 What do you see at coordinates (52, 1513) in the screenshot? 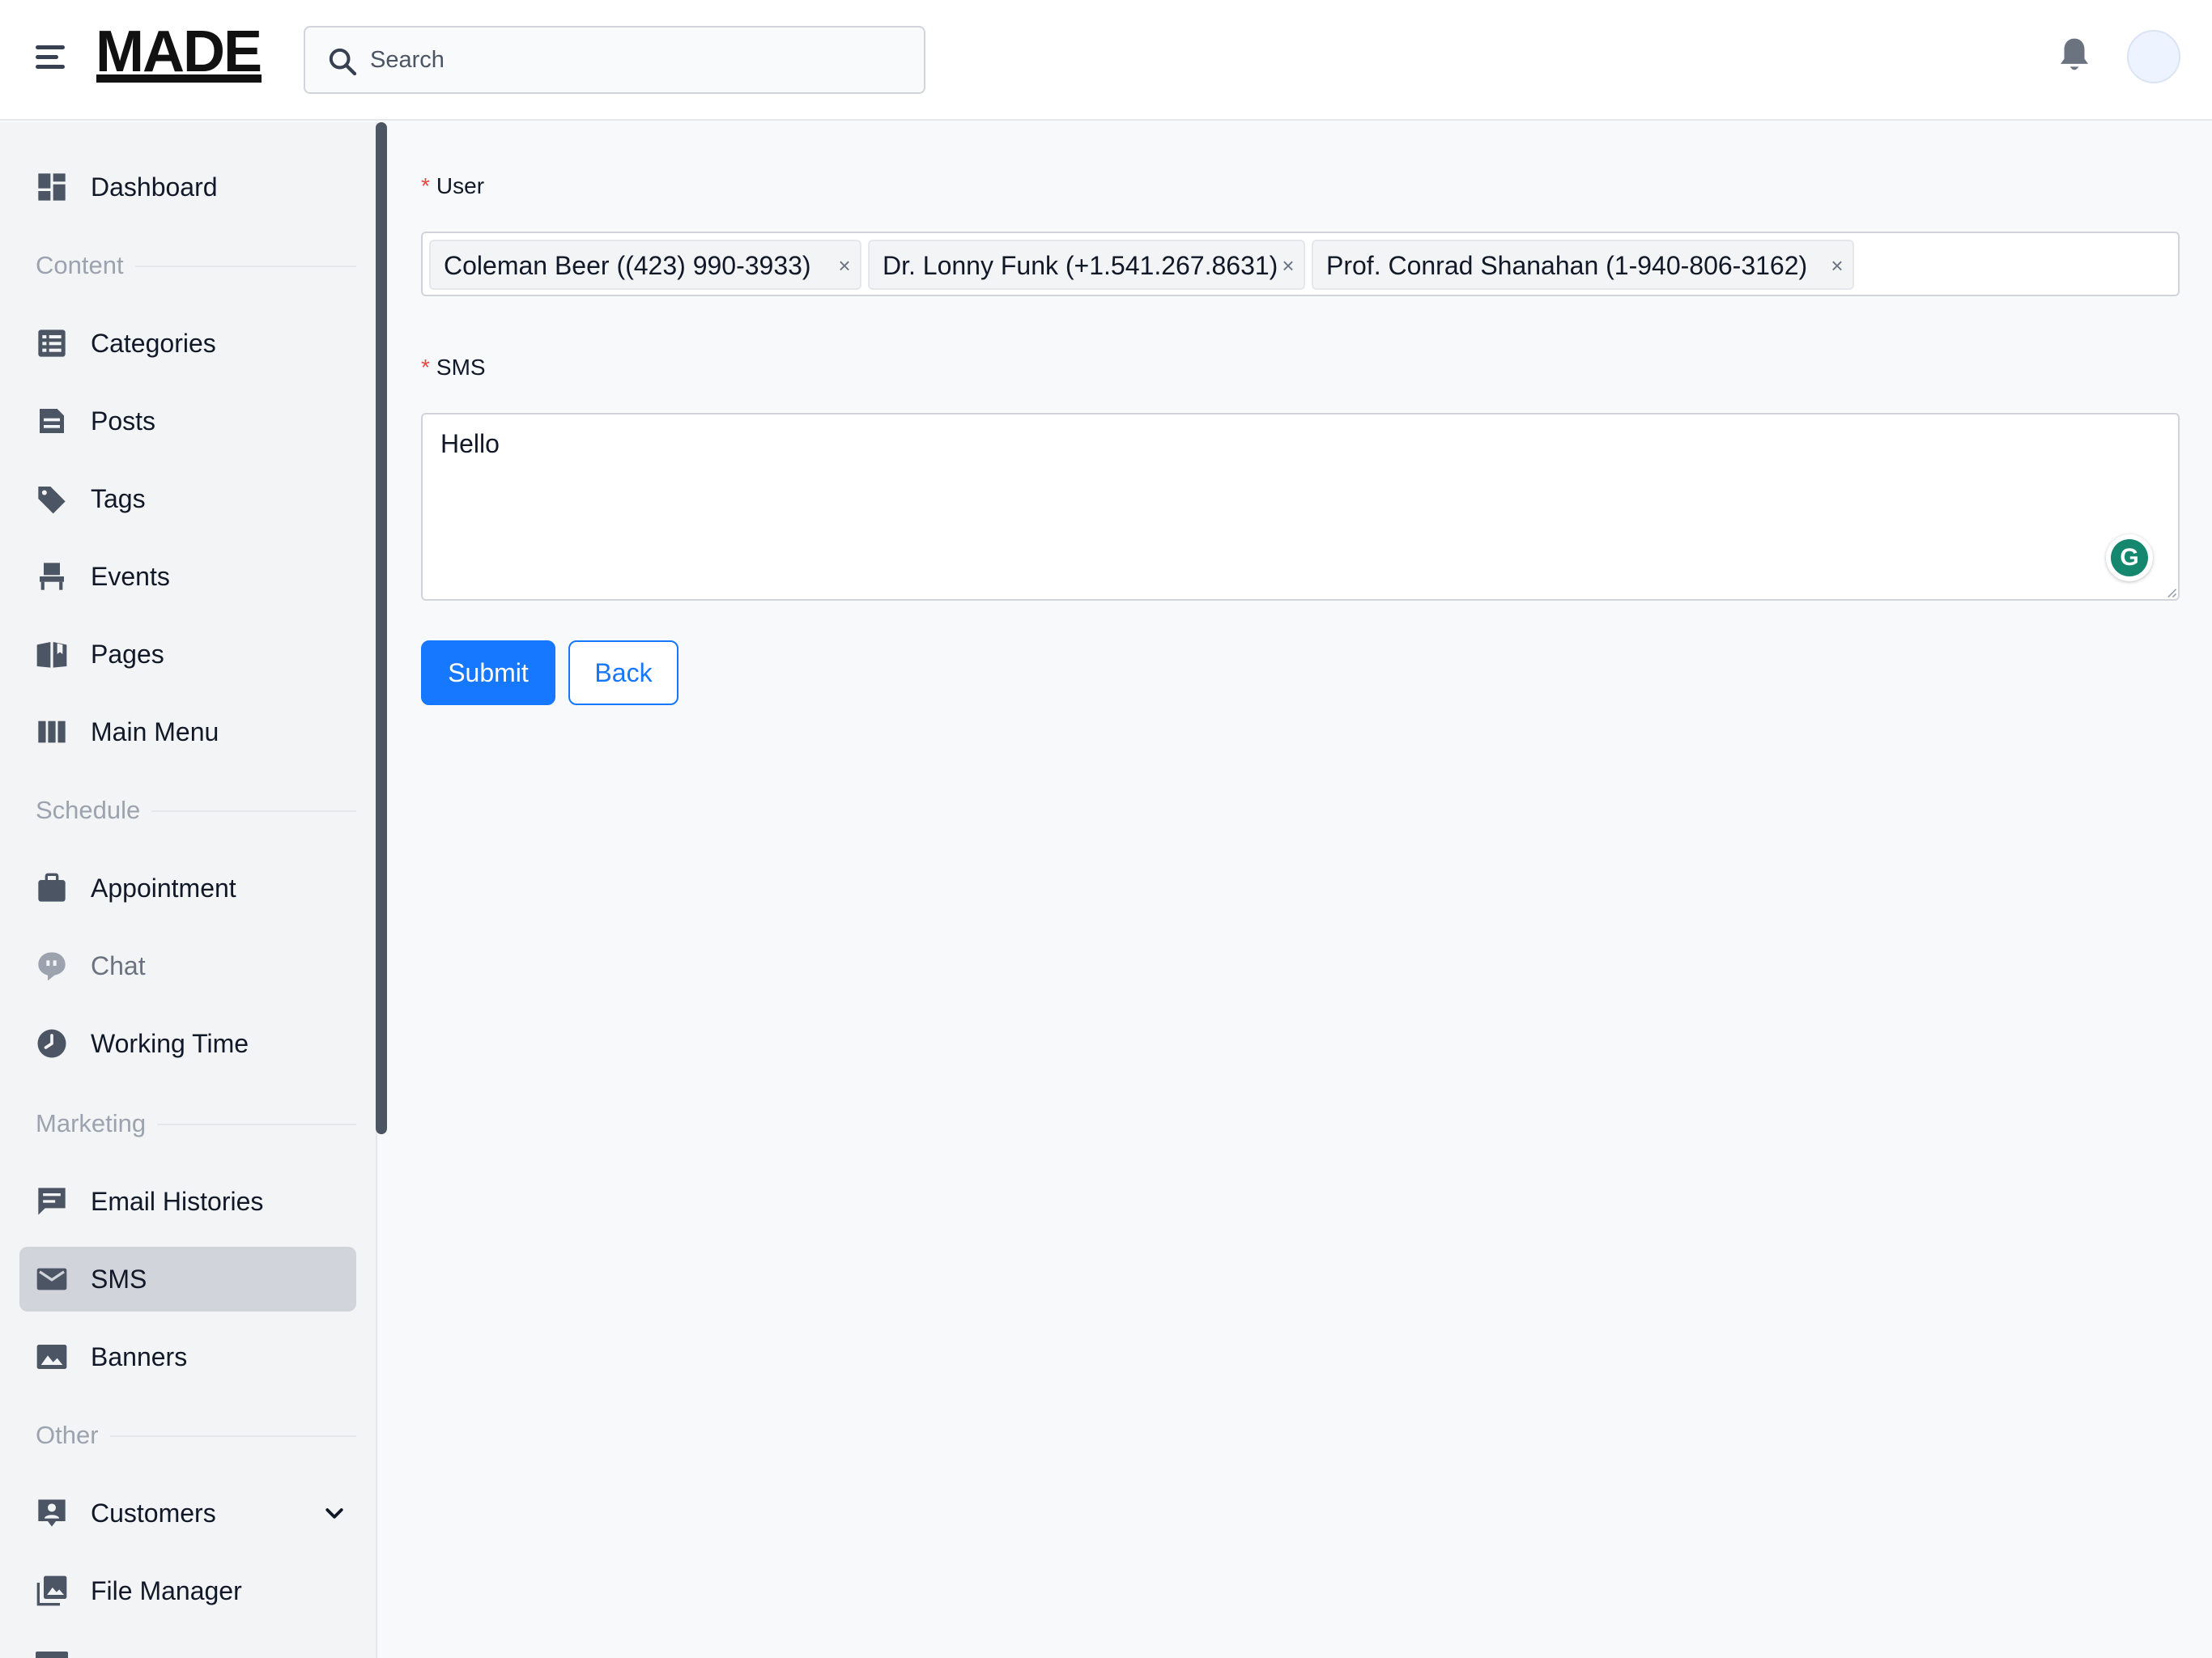
I see `contact-icon` at bounding box center [52, 1513].